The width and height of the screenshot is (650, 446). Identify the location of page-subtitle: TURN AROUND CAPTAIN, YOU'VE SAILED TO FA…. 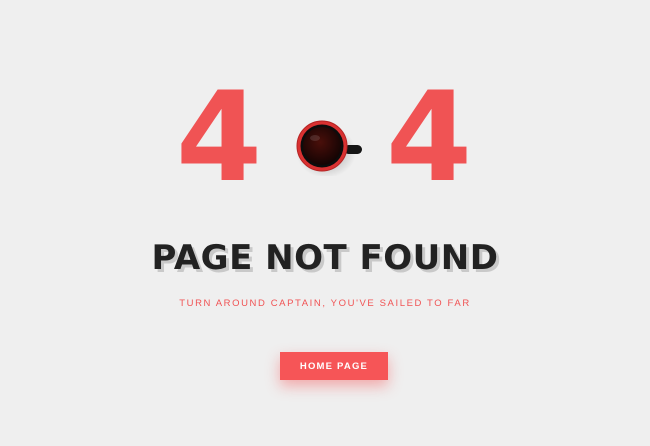
(325, 303).